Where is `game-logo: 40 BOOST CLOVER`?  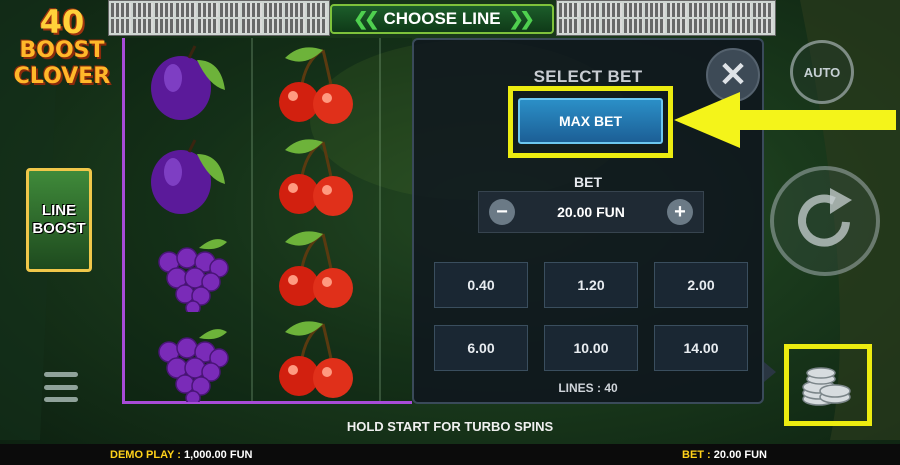
game-logo: 40 BOOST CLOVER is located at coordinates (62, 48).